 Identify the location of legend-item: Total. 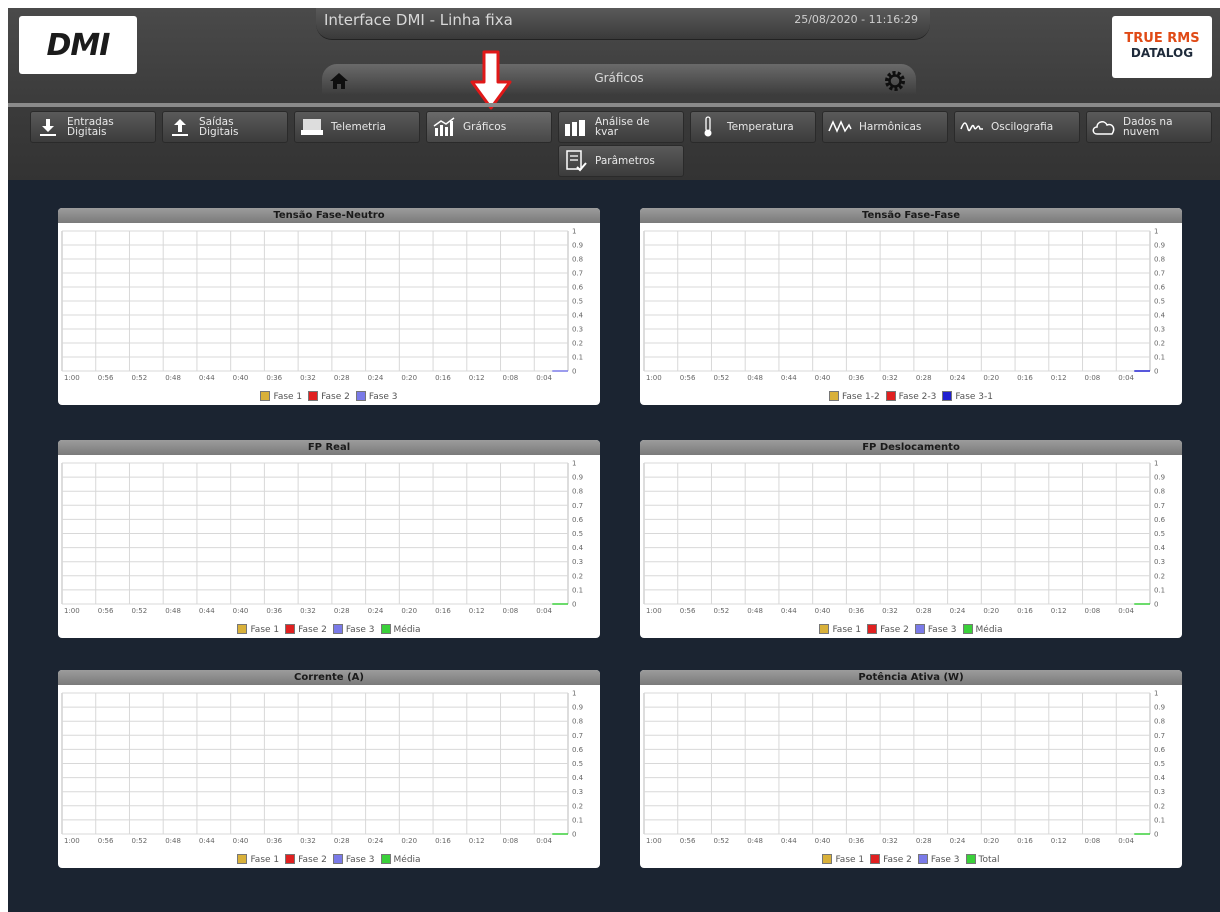
(982, 859).